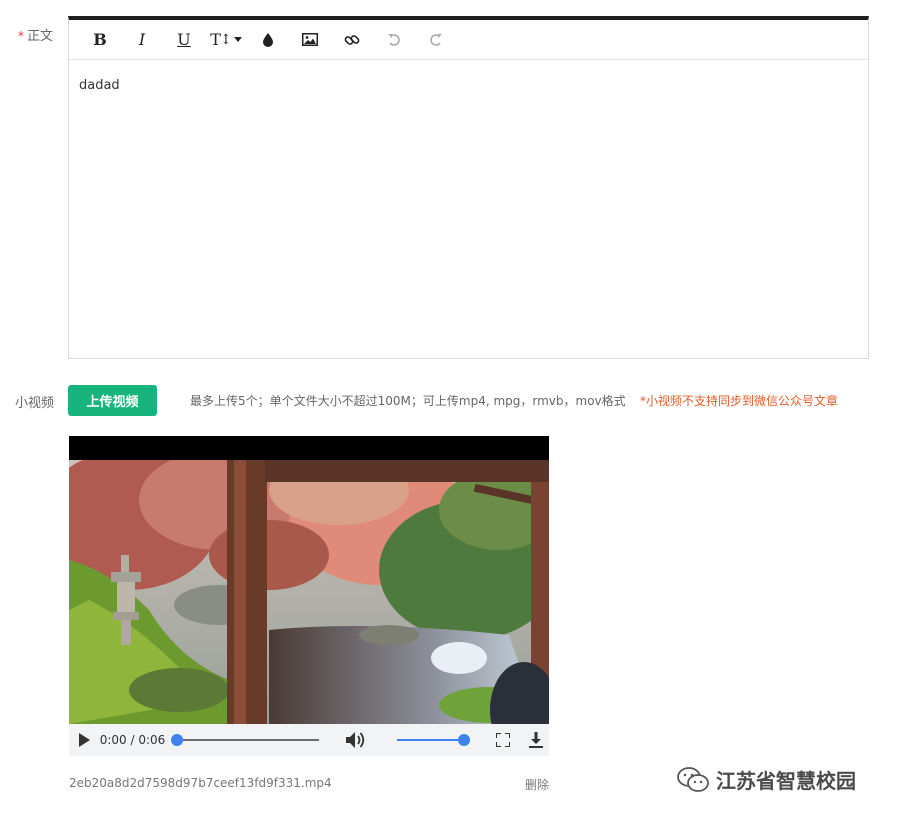 This screenshot has width=904, height=819. I want to click on body-field-label: * 正文, so click(35, 34).